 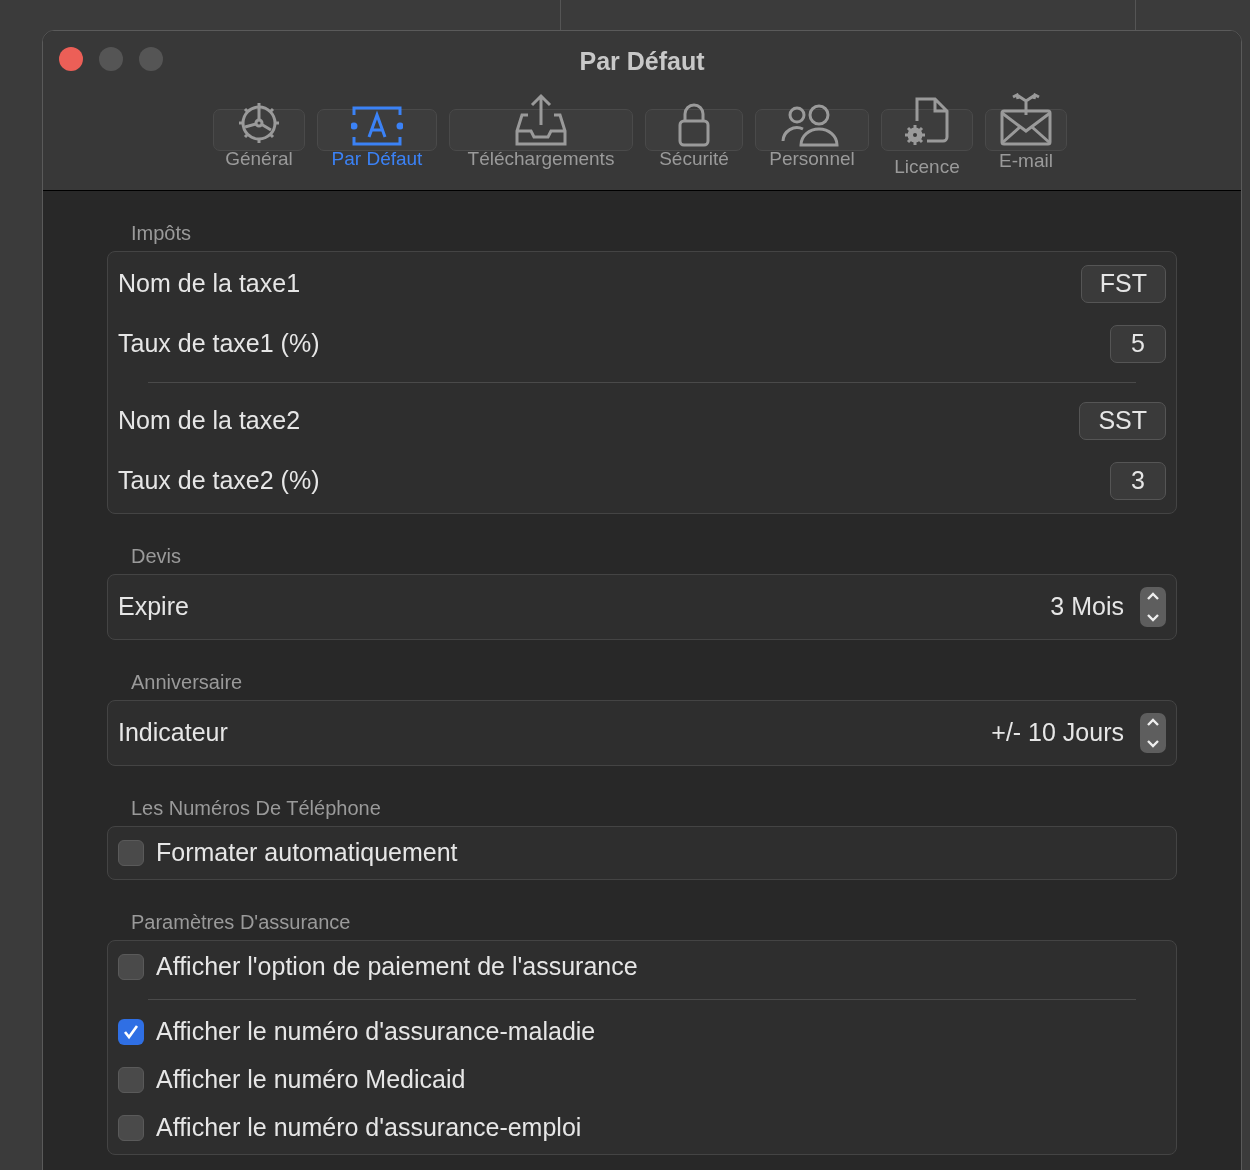 I want to click on toolbar-tab: Licence, so click(x=927, y=136).